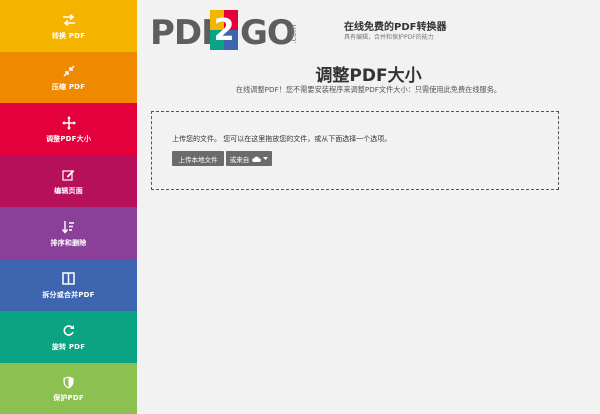 The height and width of the screenshot is (414, 600). Describe the element at coordinates (268, 33) in the screenshot. I see `logo-go-text: GO` at that location.